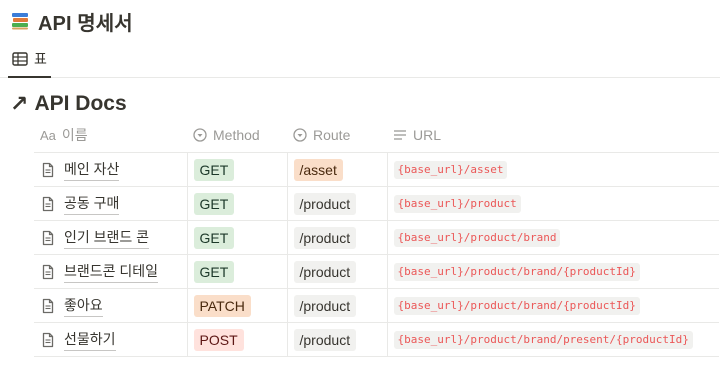  What do you see at coordinates (427, 135) in the screenshot?
I see `column-header-label: URL` at bounding box center [427, 135].